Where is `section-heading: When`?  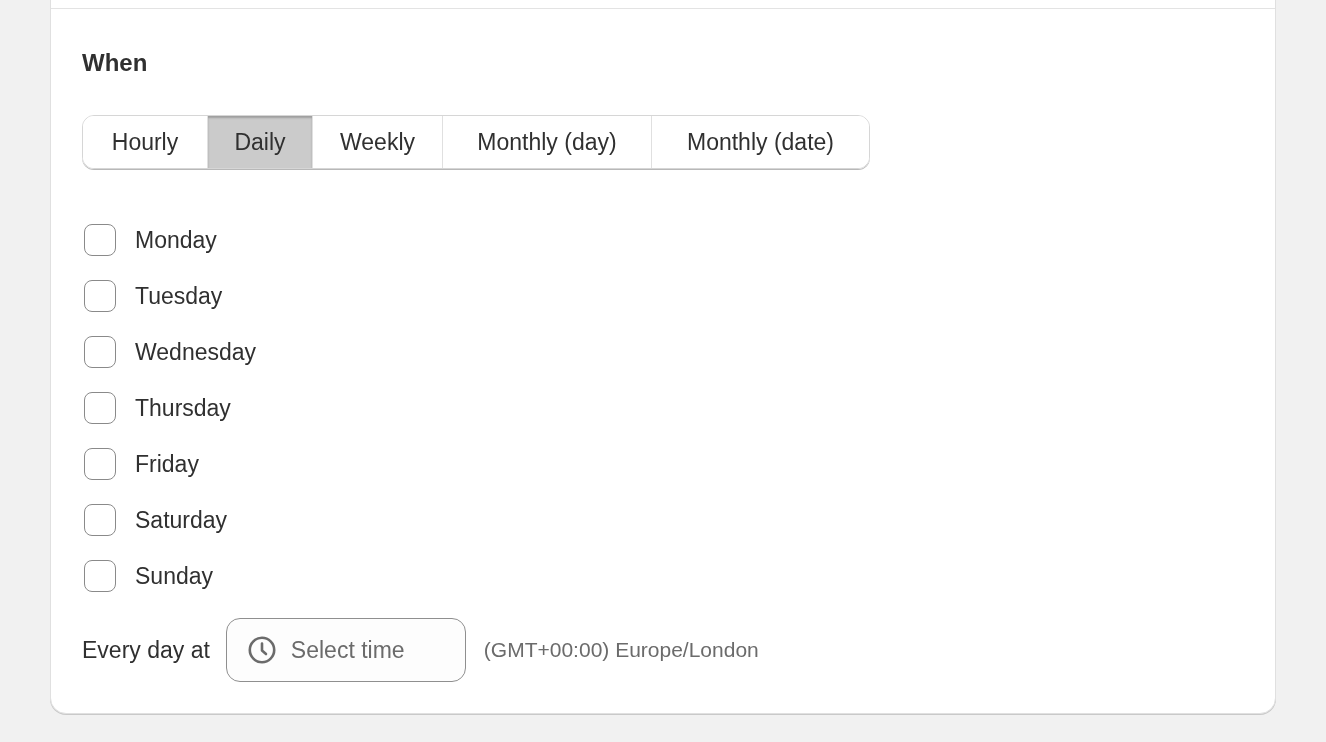 section-heading: When is located at coordinates (115, 63).